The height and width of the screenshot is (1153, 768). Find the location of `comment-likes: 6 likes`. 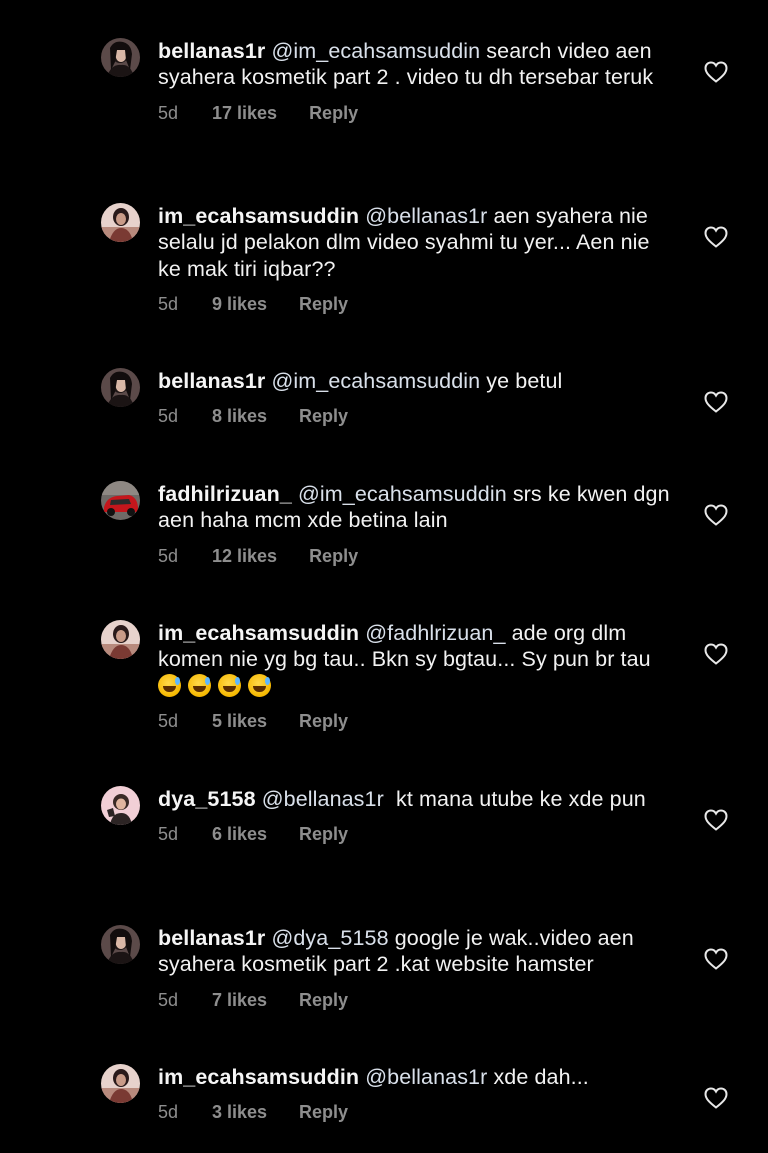

comment-likes: 6 likes is located at coordinates (239, 834).